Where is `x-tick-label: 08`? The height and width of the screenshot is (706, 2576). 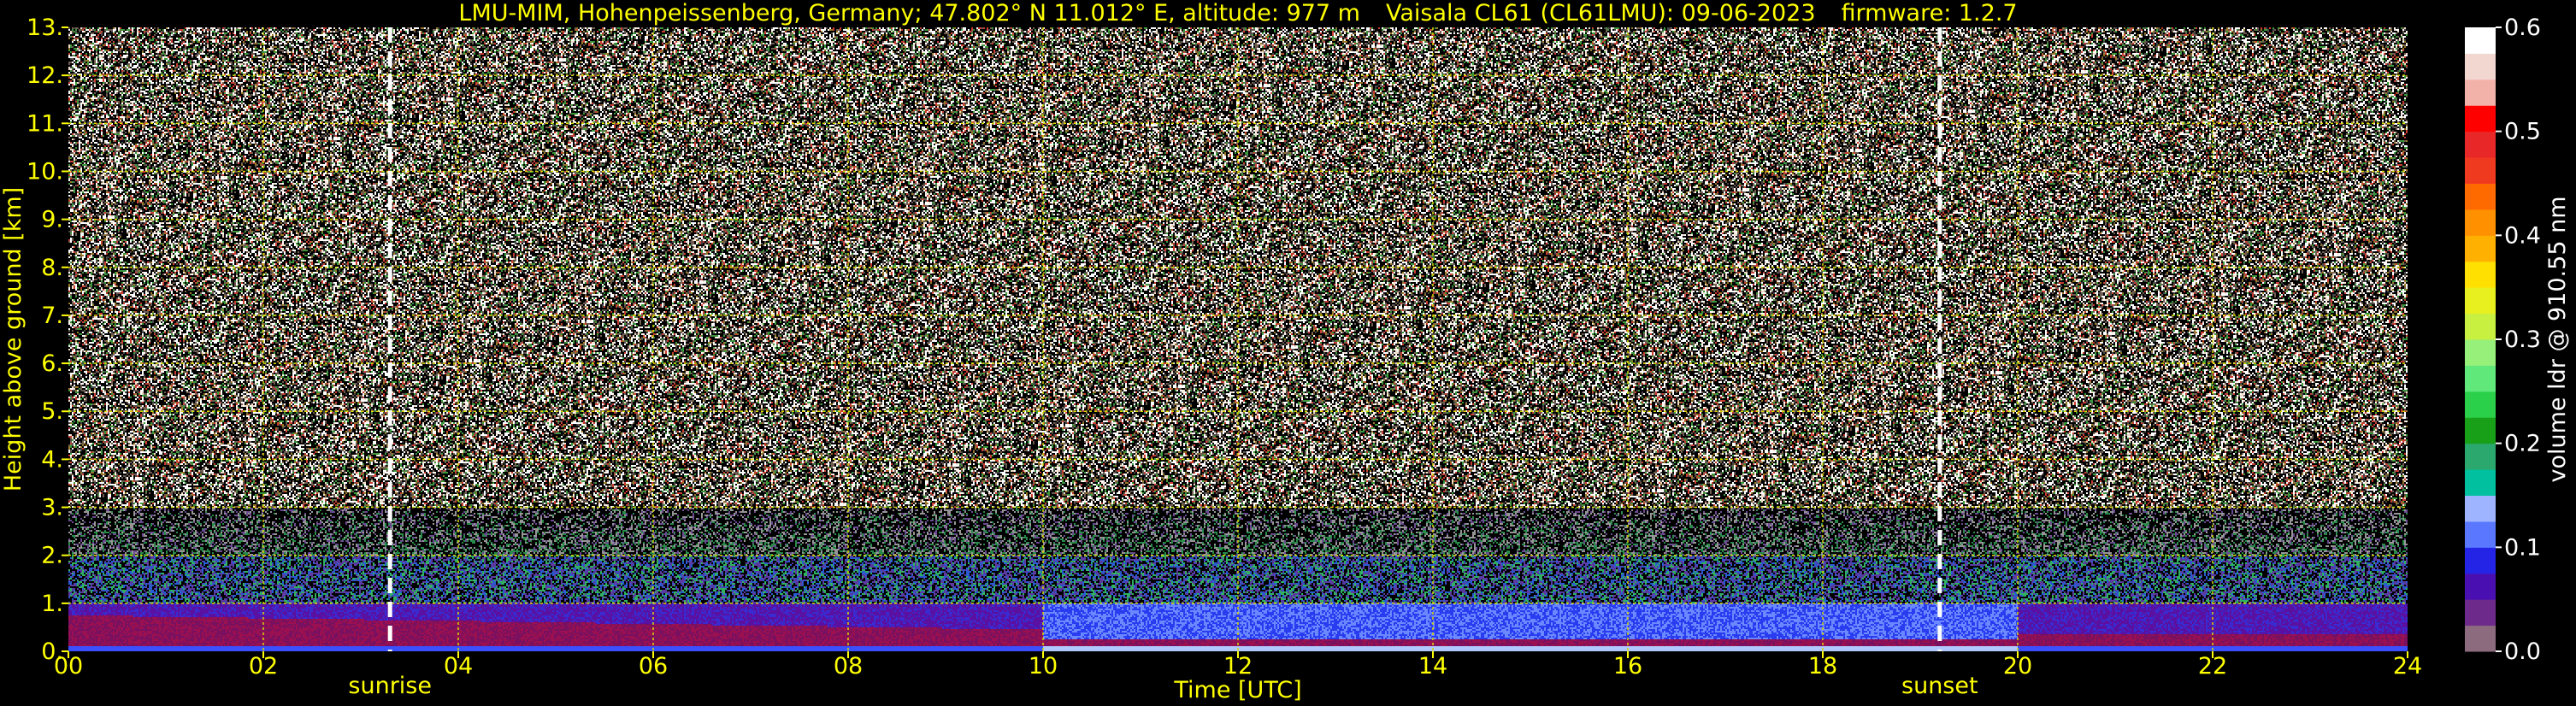 x-tick-label: 08 is located at coordinates (848, 666).